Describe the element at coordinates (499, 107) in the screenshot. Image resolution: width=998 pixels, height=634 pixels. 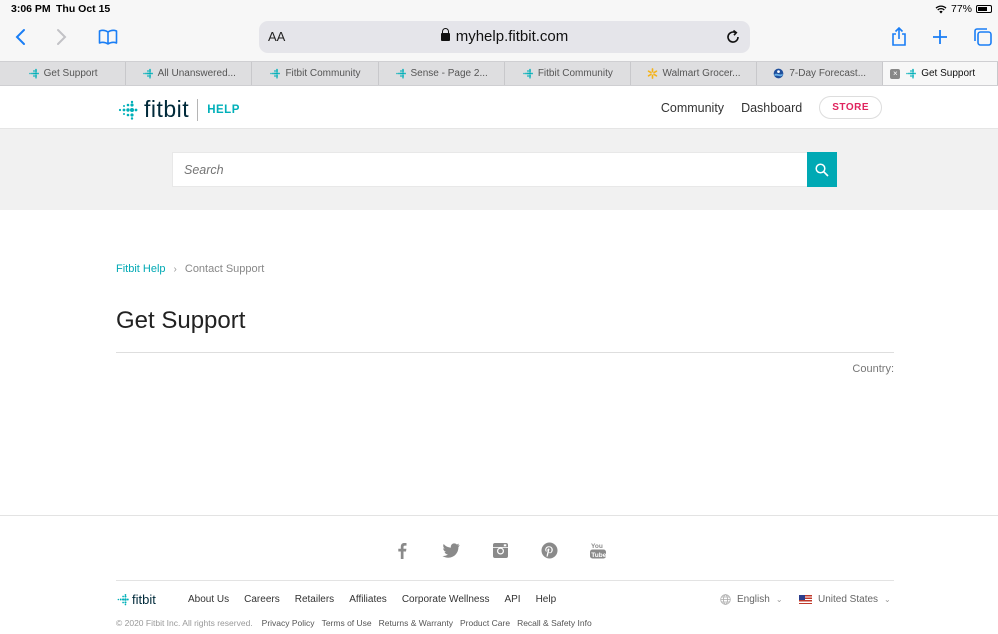
I see `site-header: fitbit HELP Community Dashboard STORE` at that location.